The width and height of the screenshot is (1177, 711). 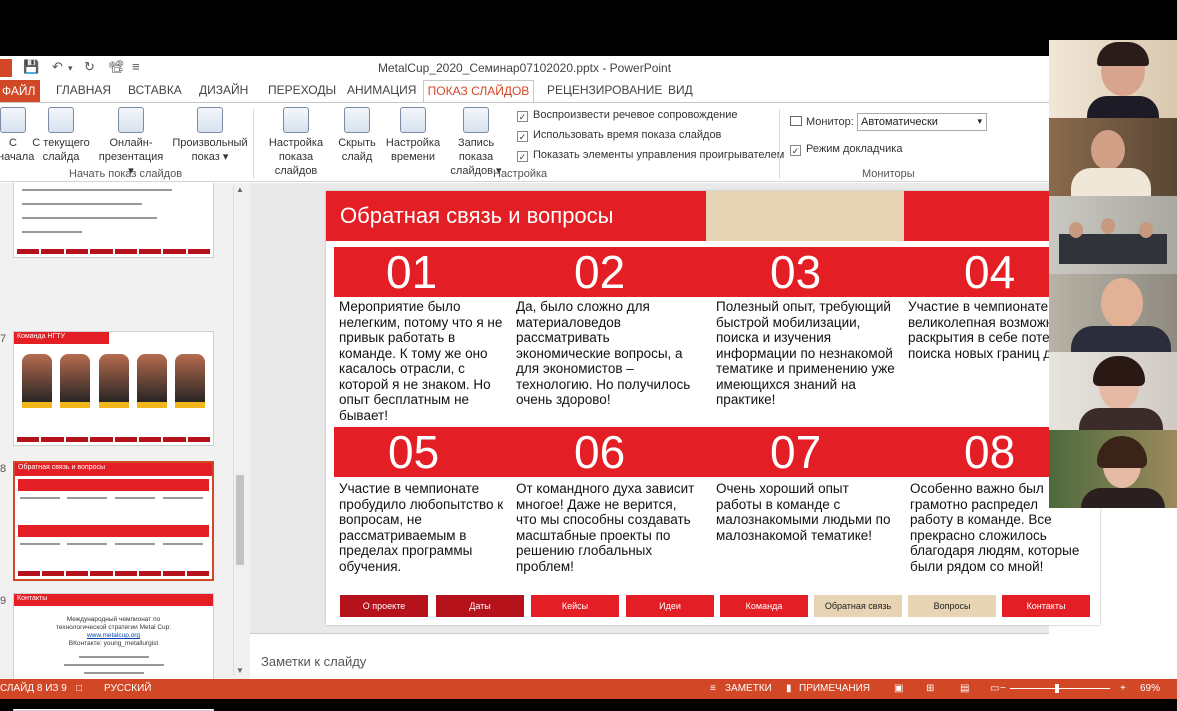 What do you see at coordinates (1060, 688) in the screenshot?
I see `zoom-slider` at bounding box center [1060, 688].